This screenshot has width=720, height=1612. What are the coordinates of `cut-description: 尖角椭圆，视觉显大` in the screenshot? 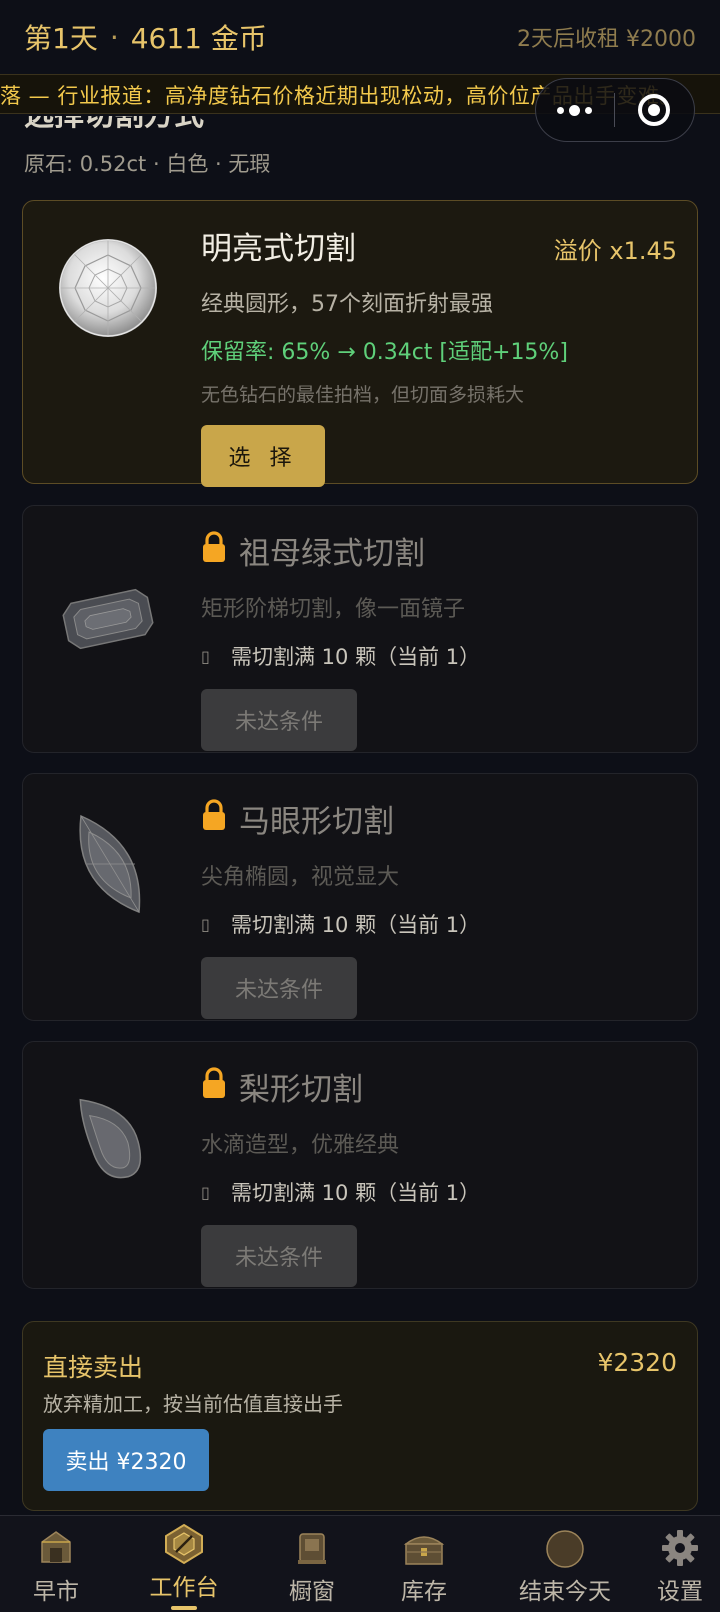 It's located at (300, 877).